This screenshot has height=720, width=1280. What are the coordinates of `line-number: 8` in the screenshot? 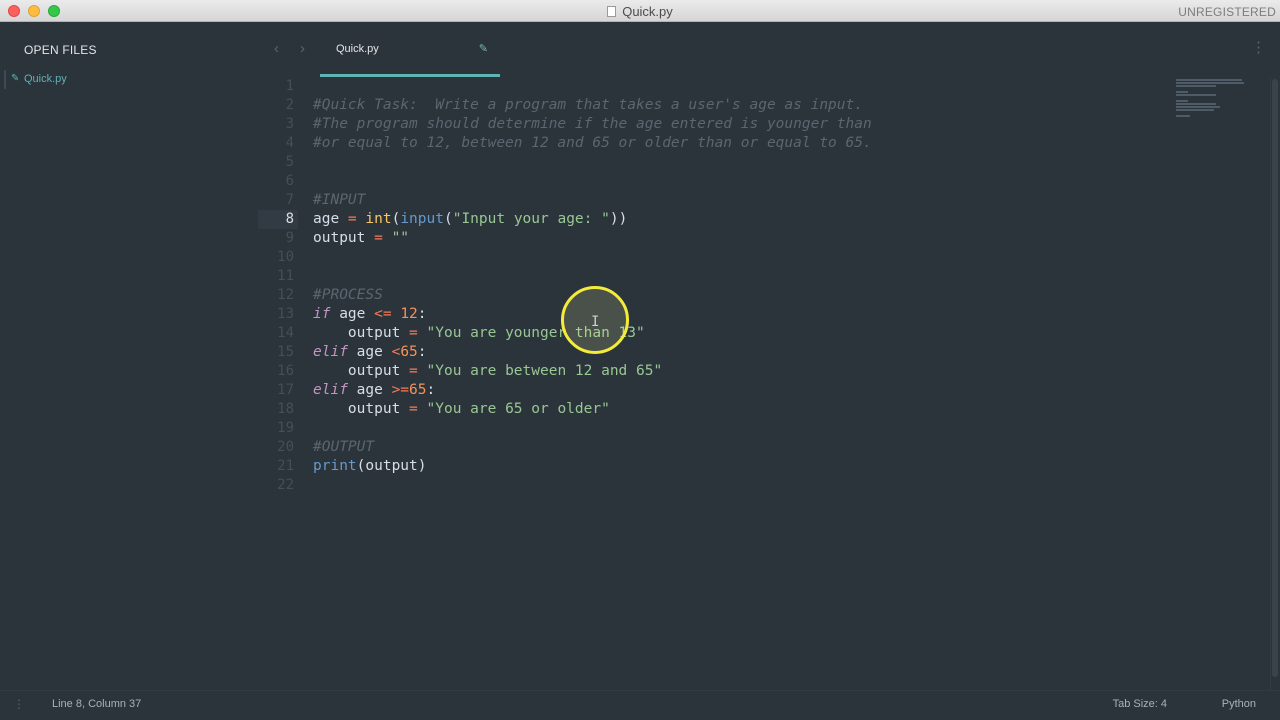 It's located at (278, 219).